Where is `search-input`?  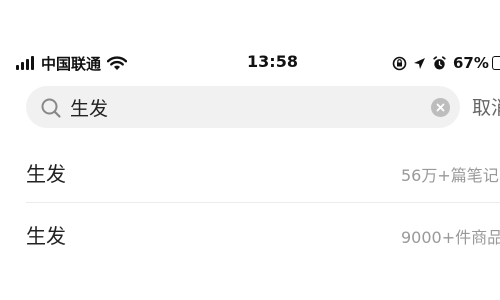 search-input is located at coordinates (235, 107).